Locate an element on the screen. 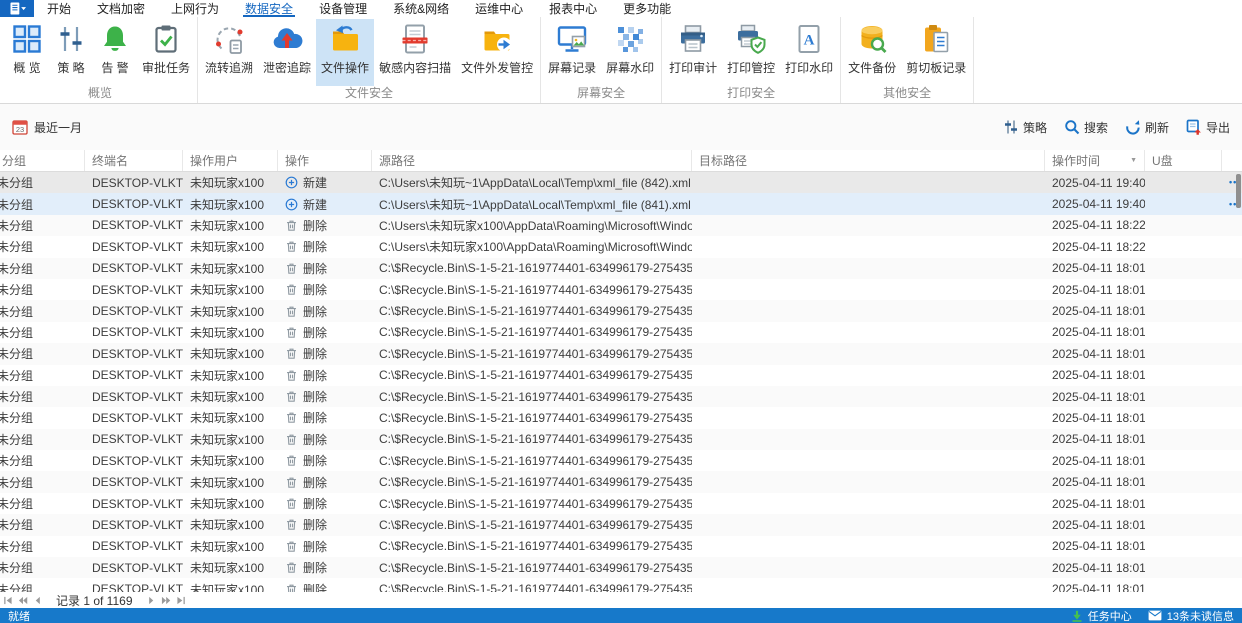  ribbon-button-1-0: 流转追溯 is located at coordinates (229, 52).